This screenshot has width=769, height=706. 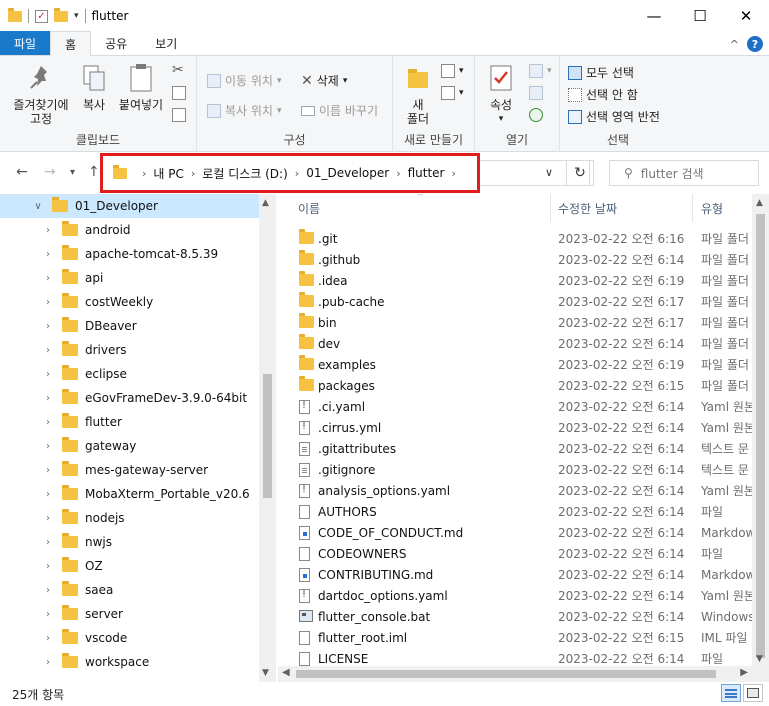 I want to click on file-row: .gitattributes 2023-02-22 오전 6:14 텍스트 문, so click(x=515, y=448).